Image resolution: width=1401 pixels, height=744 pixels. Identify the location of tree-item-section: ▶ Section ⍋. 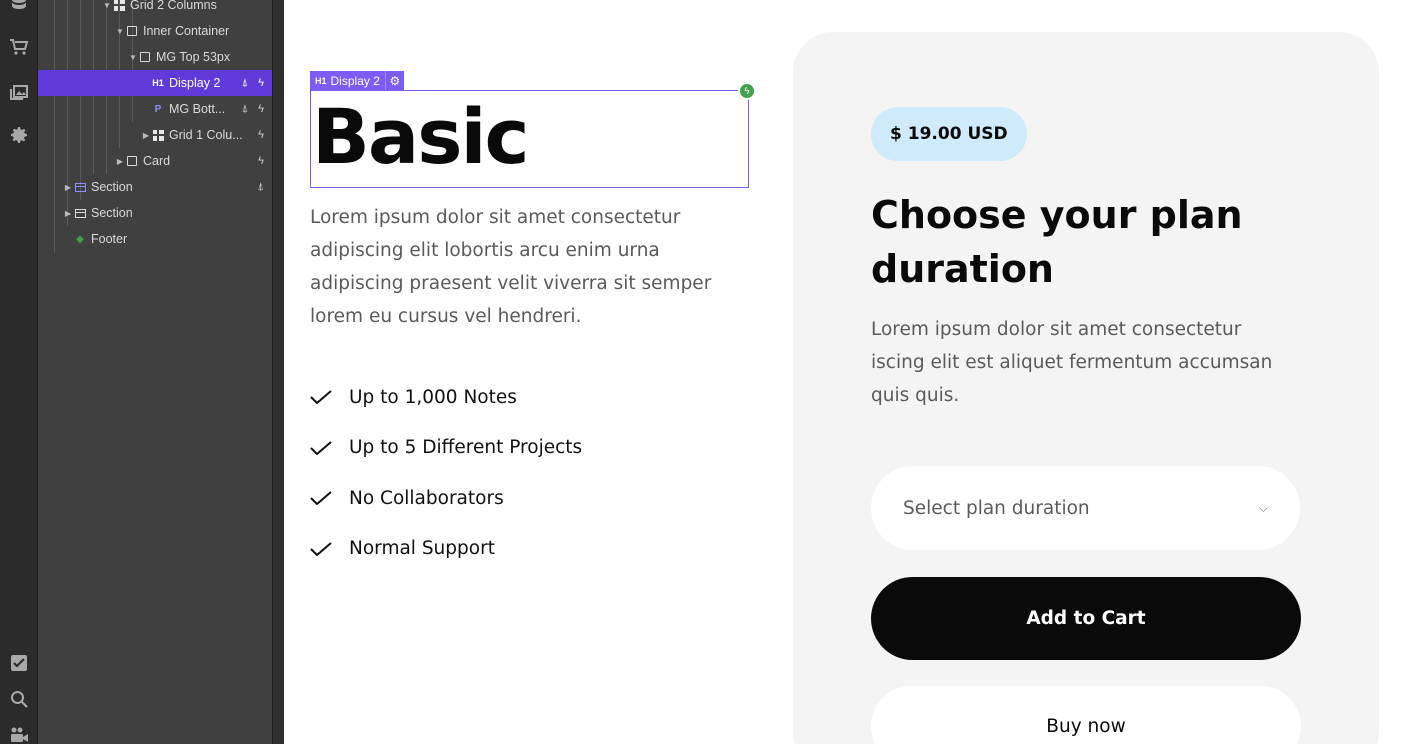
(155, 187).